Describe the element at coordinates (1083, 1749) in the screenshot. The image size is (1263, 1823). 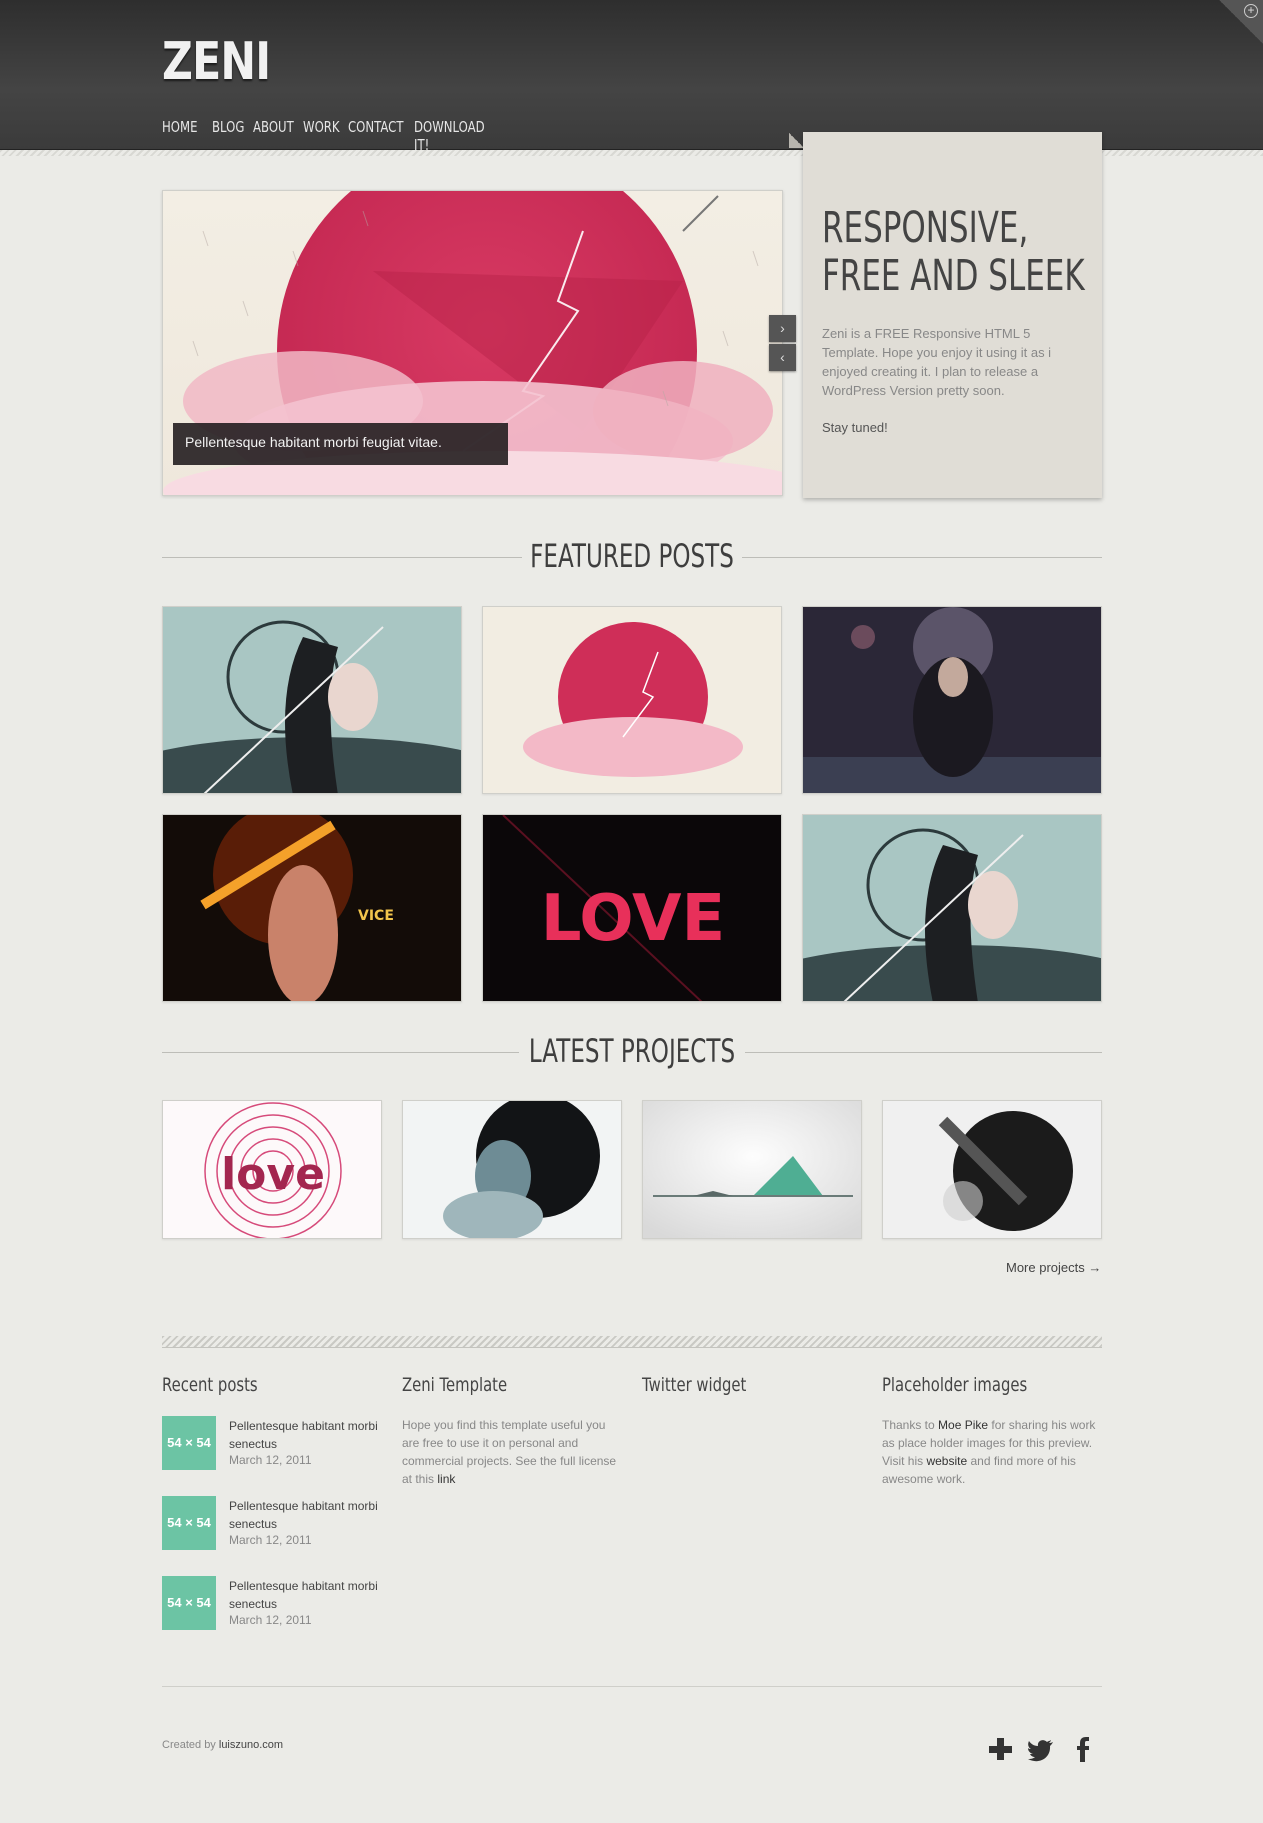
I see `facebook-icon` at that location.